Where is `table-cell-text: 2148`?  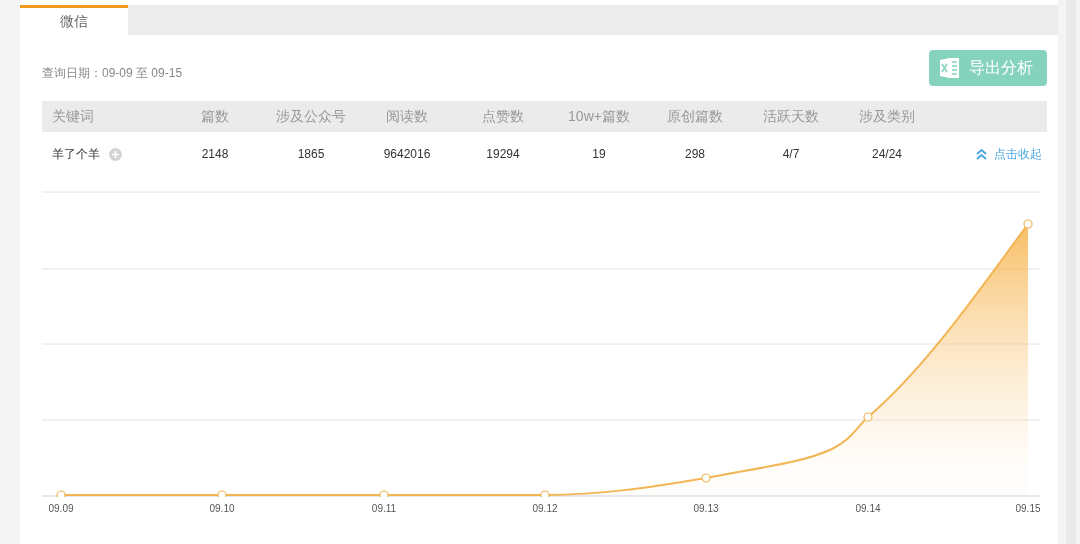
table-cell-text: 2148 is located at coordinates (215, 154).